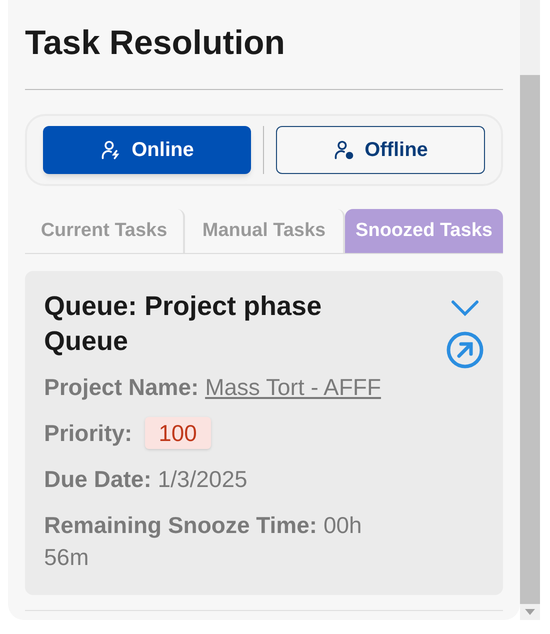 The image size is (550, 634). What do you see at coordinates (424, 231) in the screenshot?
I see `tab: Snoozed Tasks` at bounding box center [424, 231].